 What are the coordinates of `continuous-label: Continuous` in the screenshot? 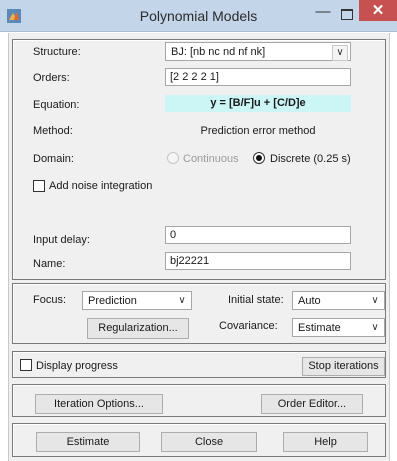 It's located at (211, 159).